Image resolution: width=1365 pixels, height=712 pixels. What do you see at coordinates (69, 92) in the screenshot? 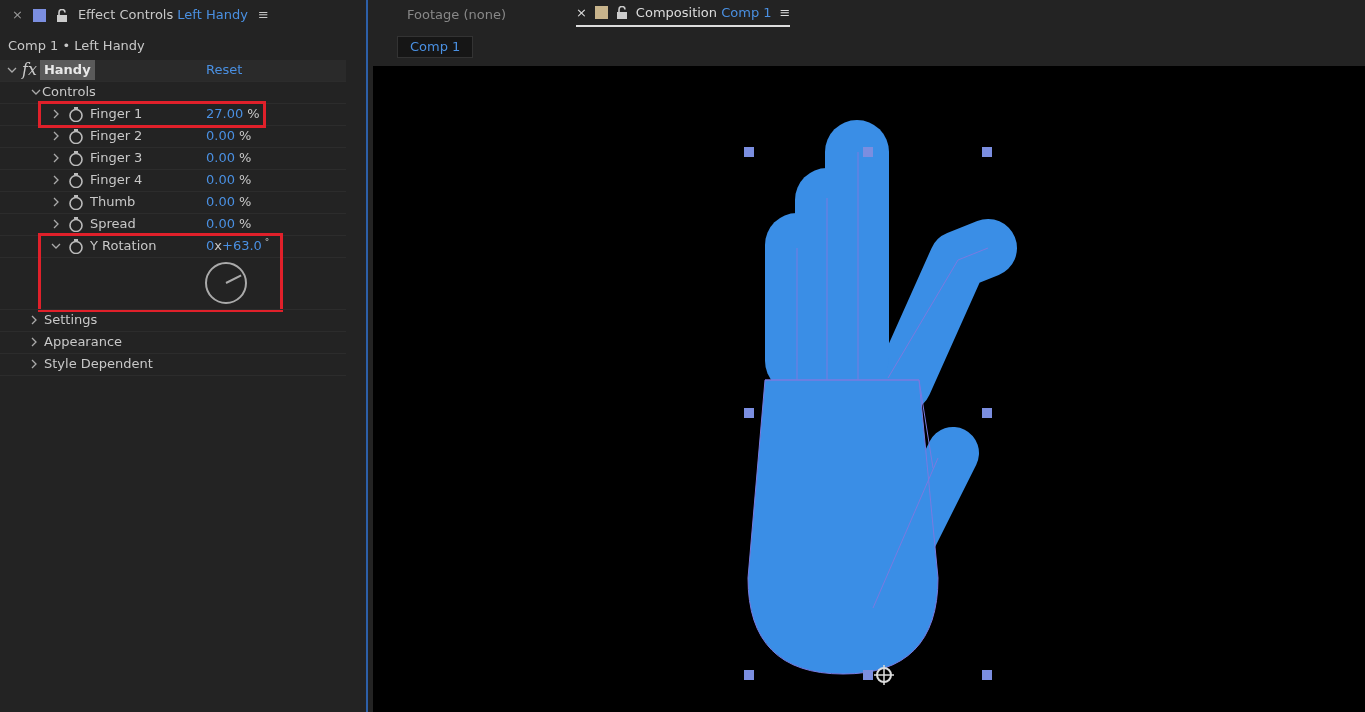
I see `group-label: Controls` at bounding box center [69, 92].